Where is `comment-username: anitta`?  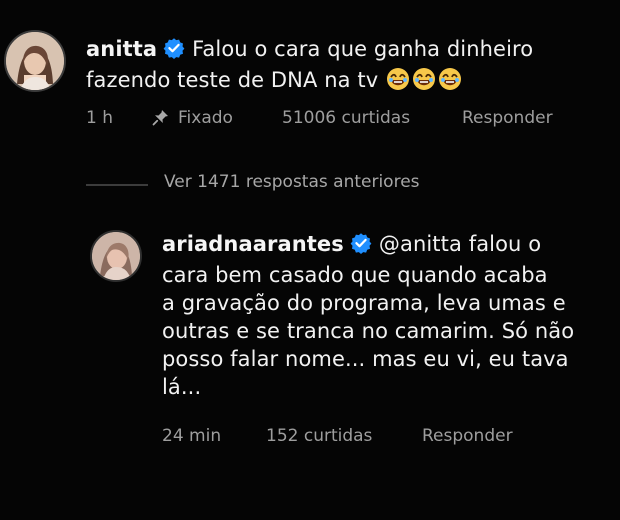
comment-username: anitta is located at coordinates (121, 49).